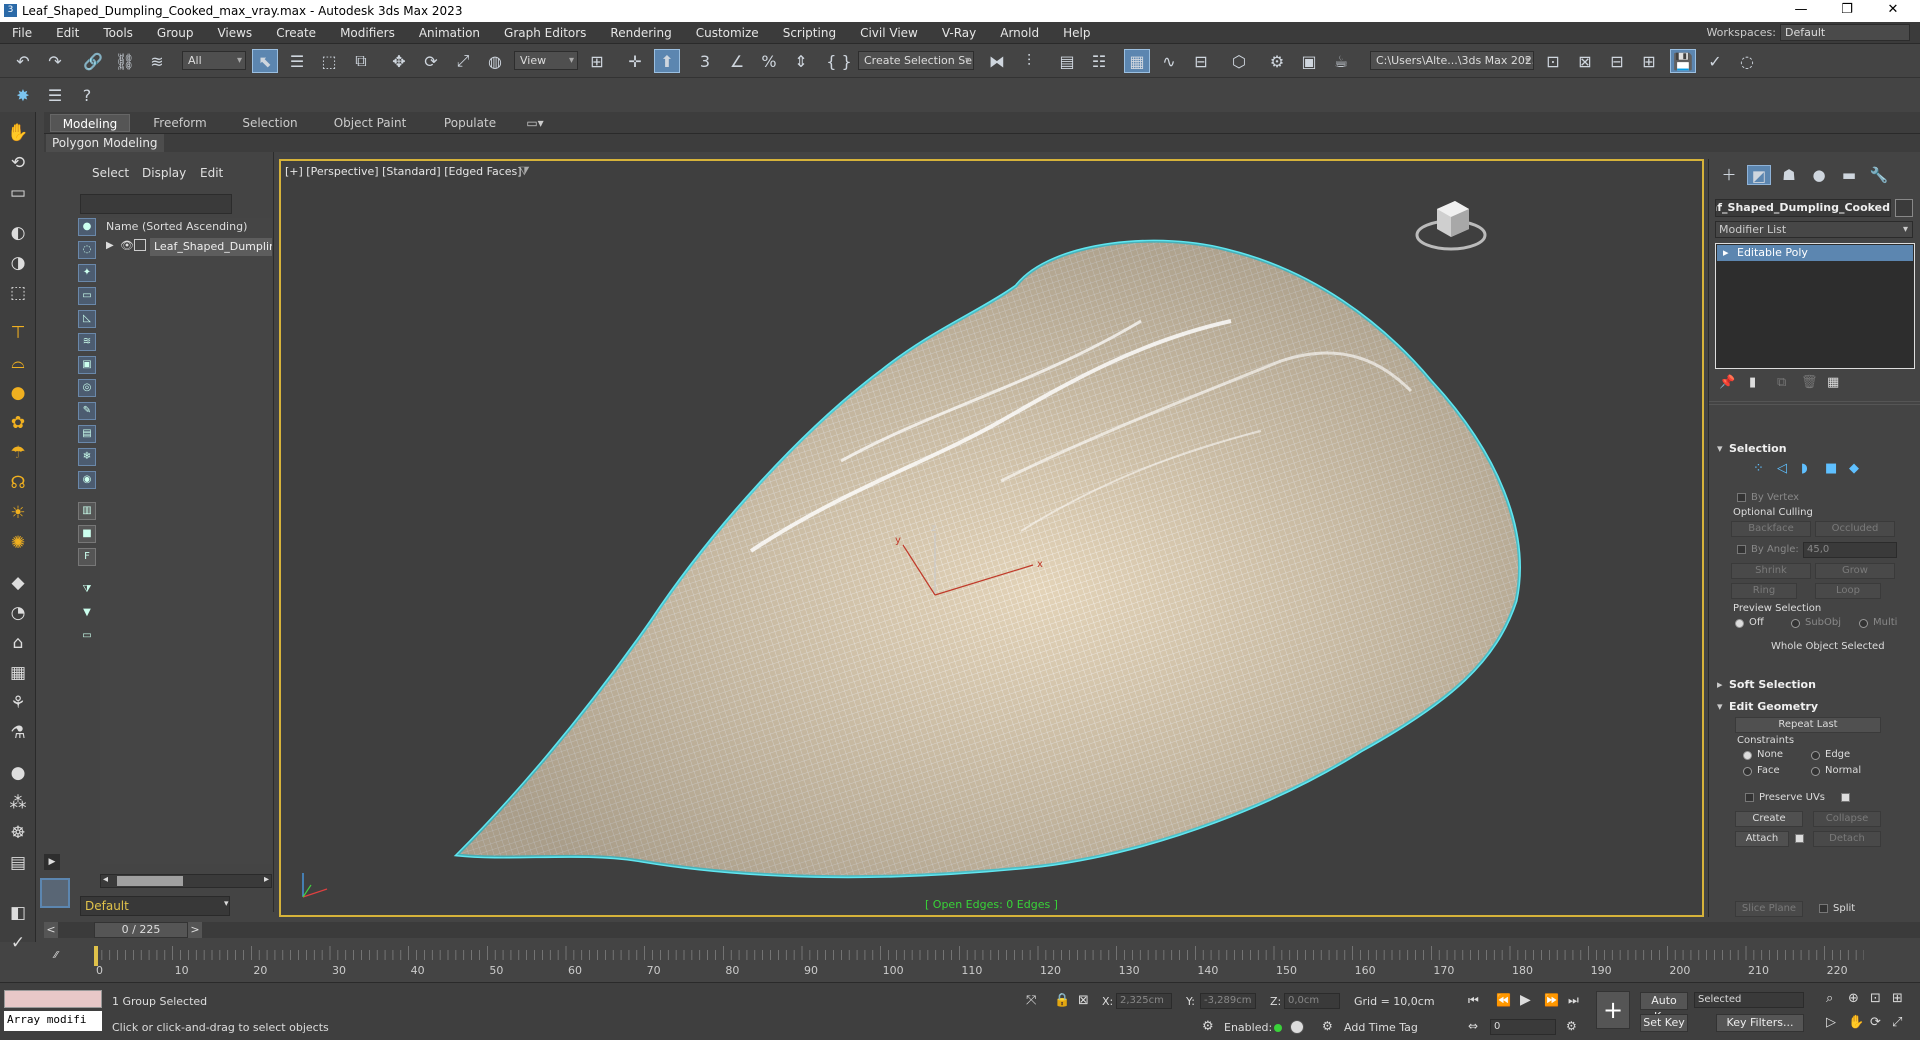 Image resolution: width=1920 pixels, height=1040 pixels. Describe the element at coordinates (370, 123) in the screenshot. I see `tab-object-paint: Object Paint` at that location.